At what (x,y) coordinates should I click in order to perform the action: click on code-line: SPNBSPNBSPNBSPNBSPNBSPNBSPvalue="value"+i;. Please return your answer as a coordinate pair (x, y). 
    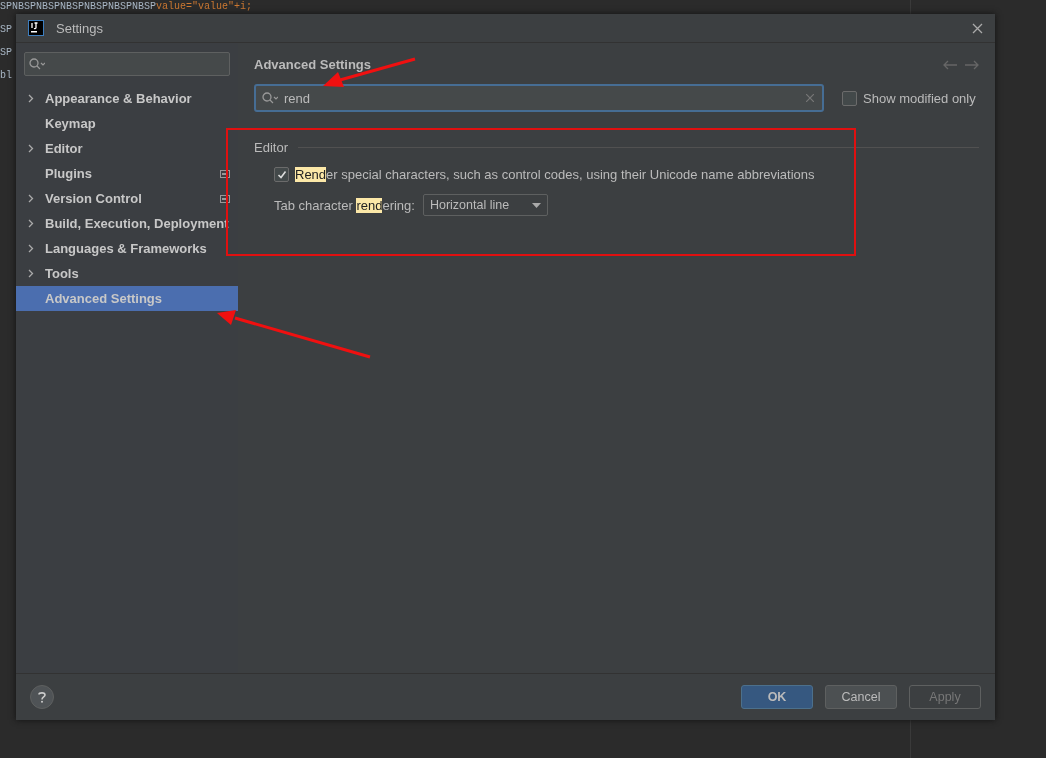
    Looking at the image, I should click on (126, 6).